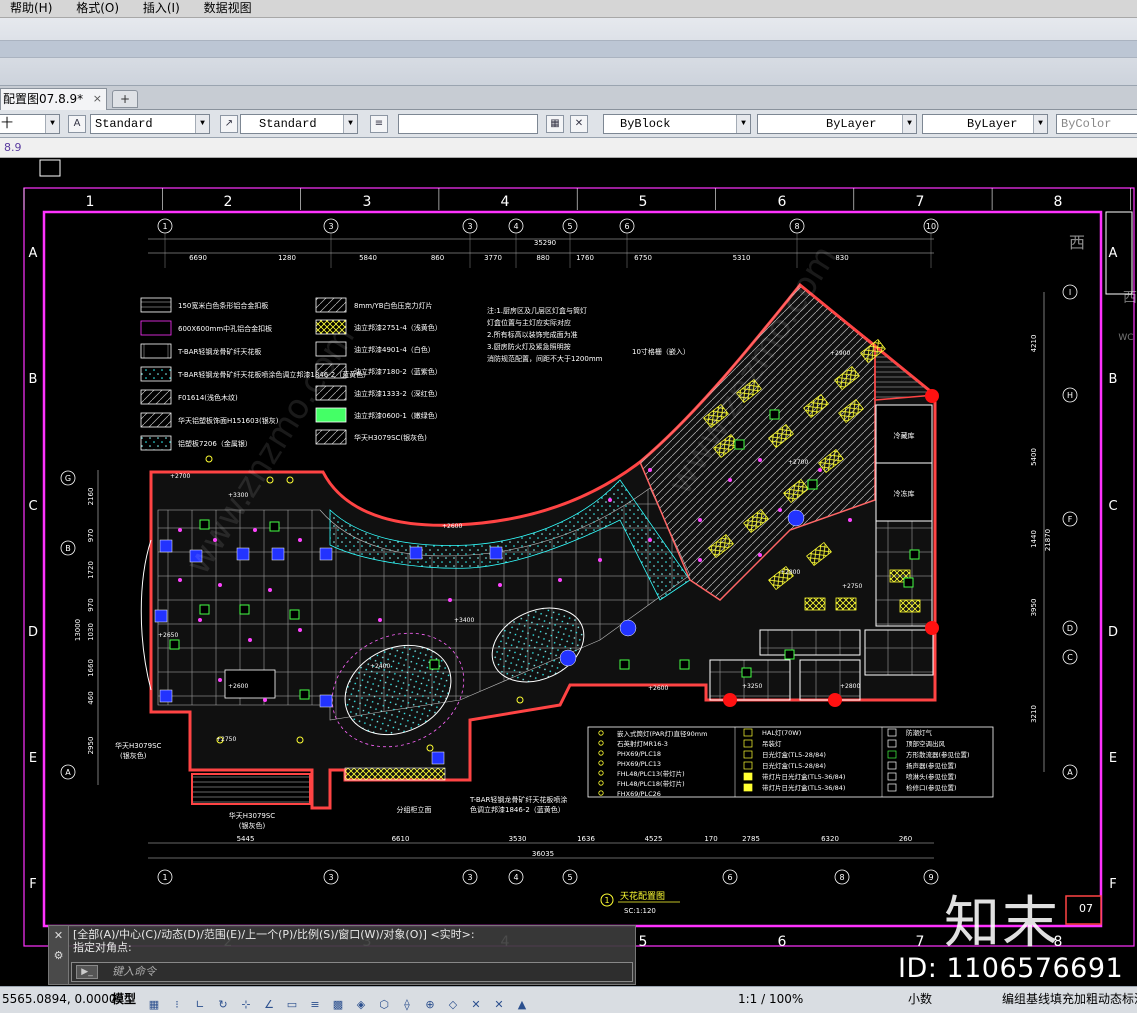 The image size is (1137, 1013). What do you see at coordinates (58, 936) in the screenshot?
I see `close-icon: ✕` at bounding box center [58, 936].